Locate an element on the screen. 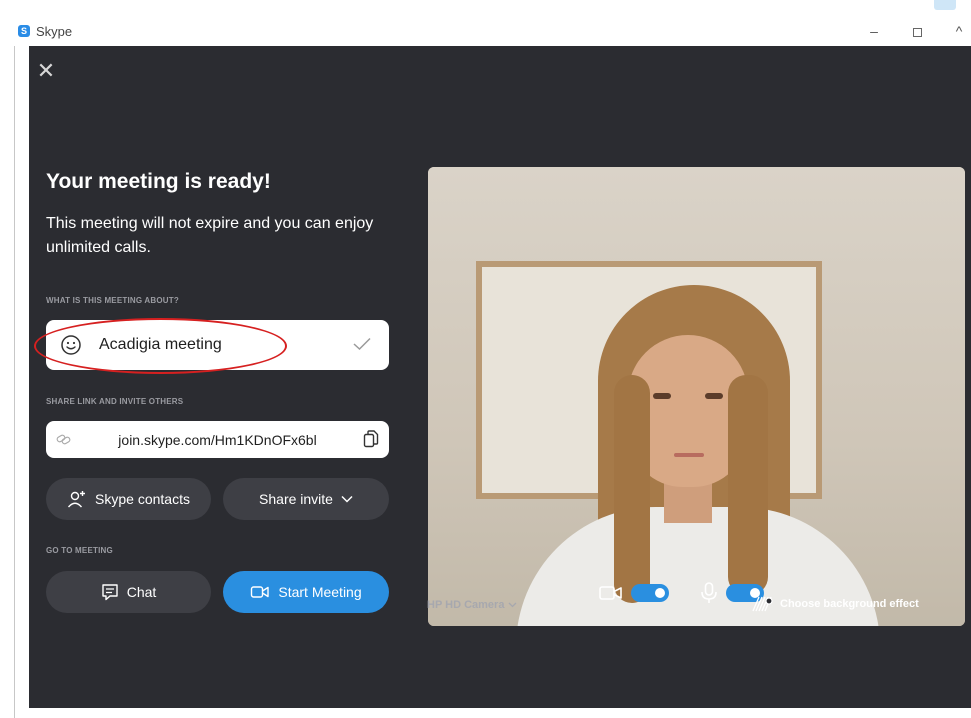 The image size is (971, 718). skype-icon is located at coordinates (24, 31).